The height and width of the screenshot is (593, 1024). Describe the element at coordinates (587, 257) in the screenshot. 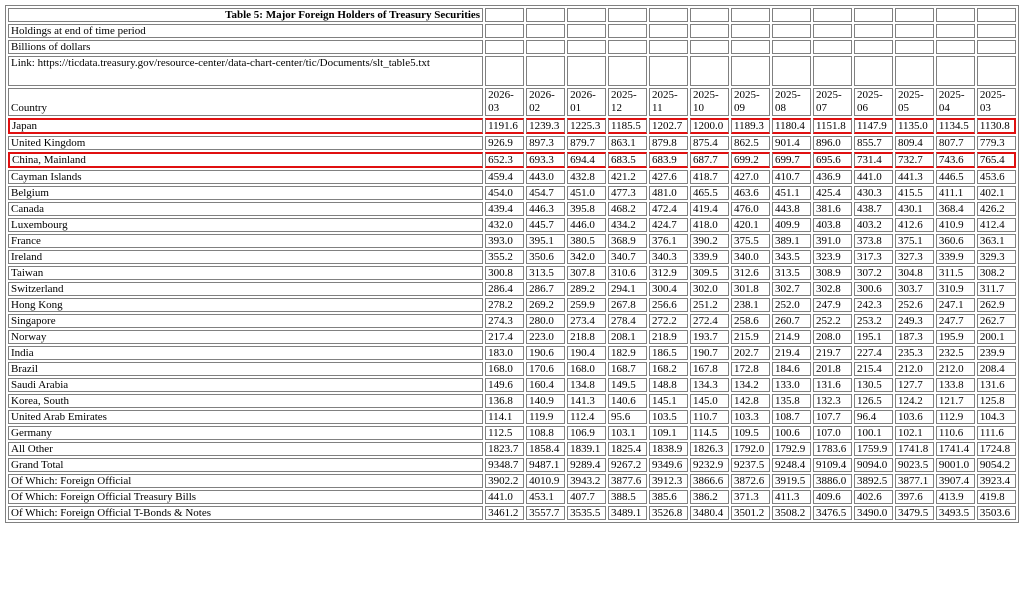

I see `value-cell: 342.0` at that location.